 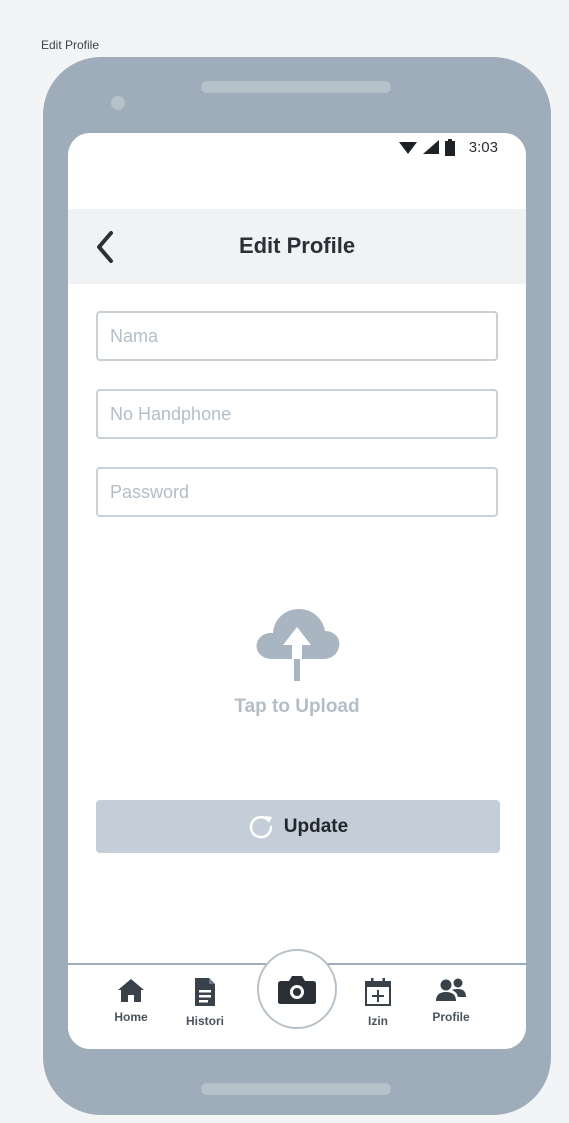 What do you see at coordinates (118, 103) in the screenshot?
I see `camera-dot` at bounding box center [118, 103].